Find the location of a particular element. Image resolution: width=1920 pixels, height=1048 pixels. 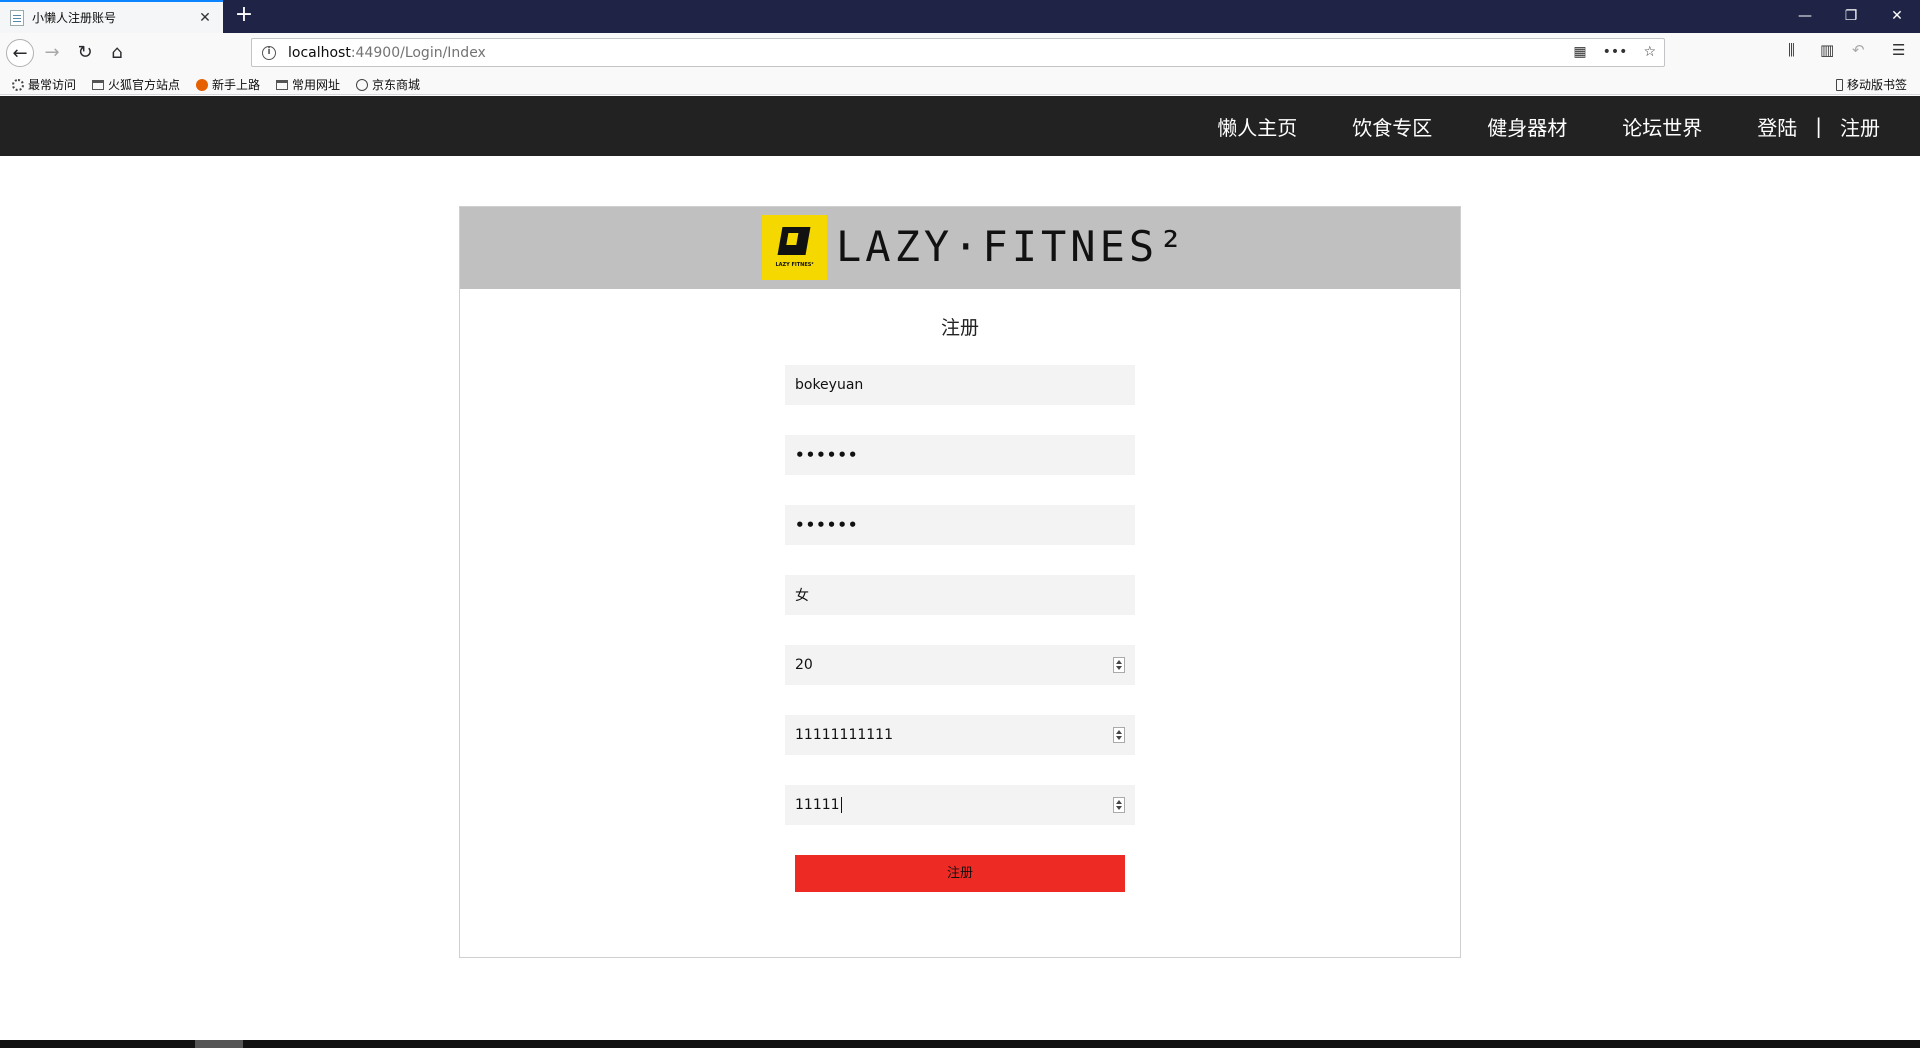

logo-text: LAZY·FITNES² is located at coordinates (1012, 246).